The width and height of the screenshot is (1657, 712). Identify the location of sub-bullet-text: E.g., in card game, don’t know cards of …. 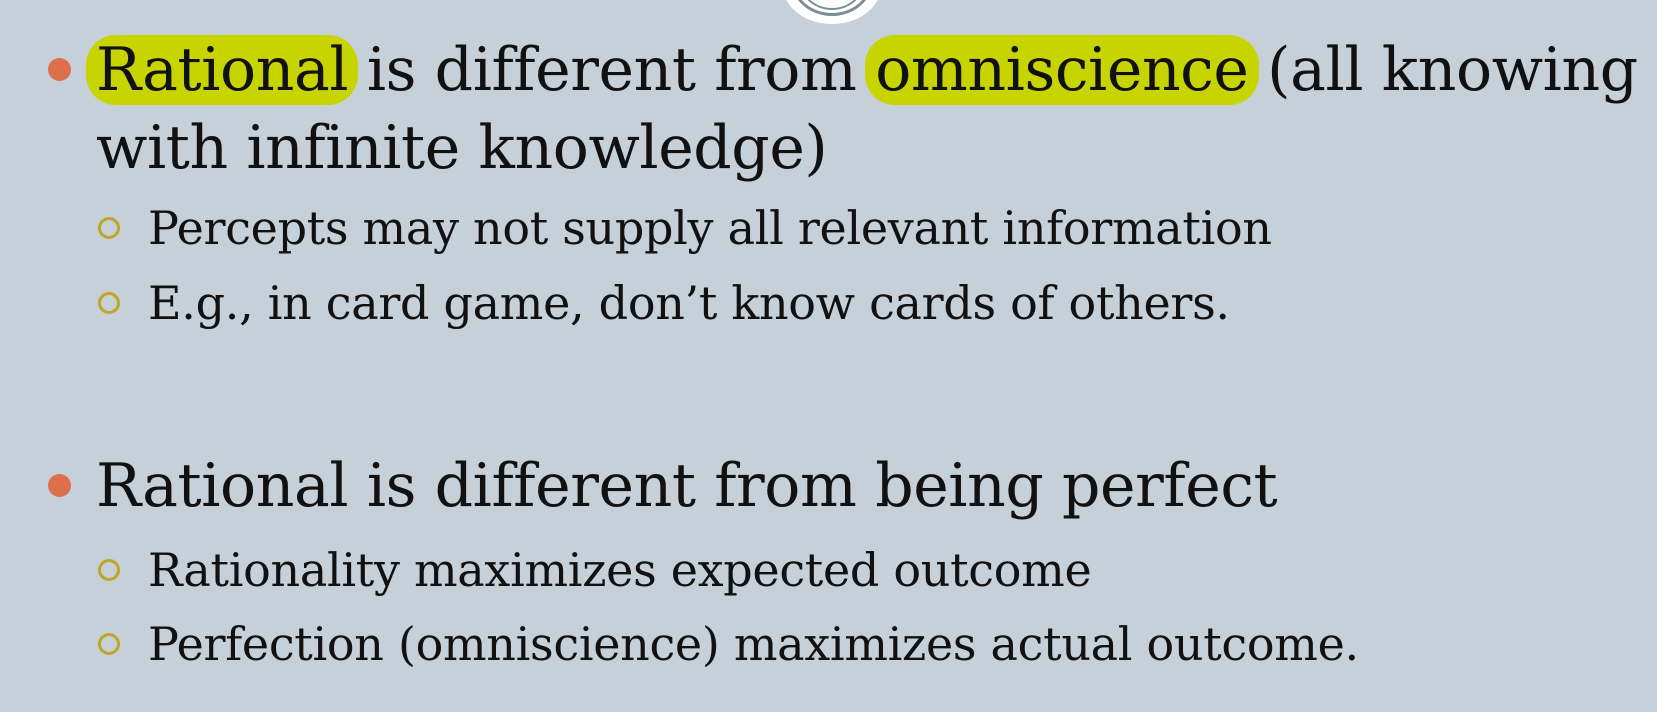
(689, 303).